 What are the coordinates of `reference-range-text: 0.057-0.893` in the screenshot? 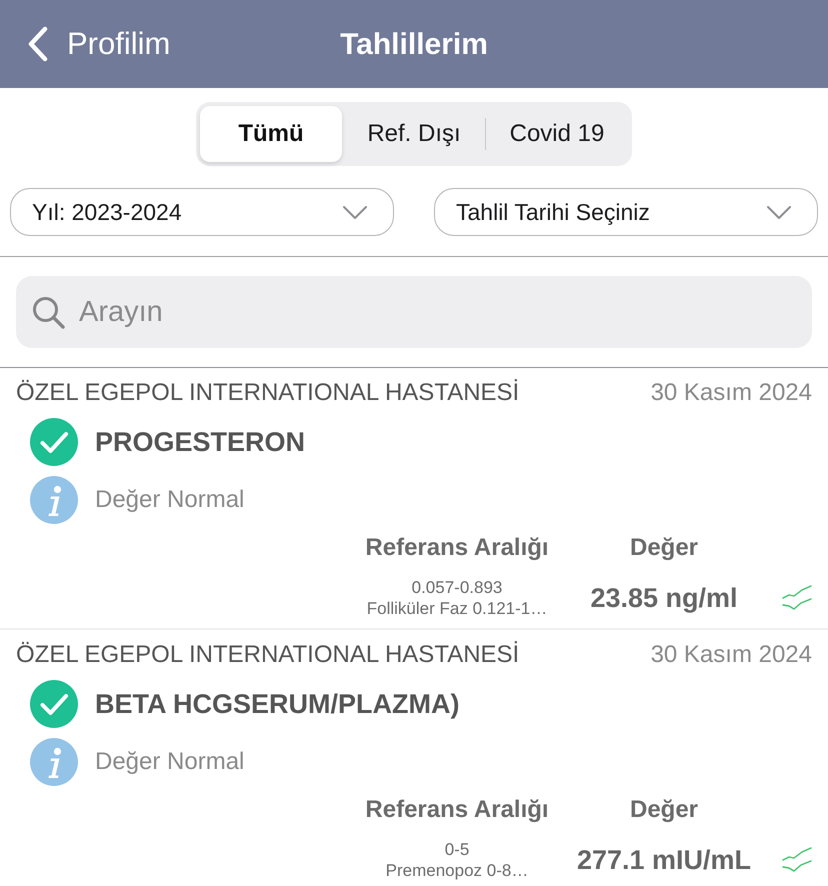 It's located at (457, 587).